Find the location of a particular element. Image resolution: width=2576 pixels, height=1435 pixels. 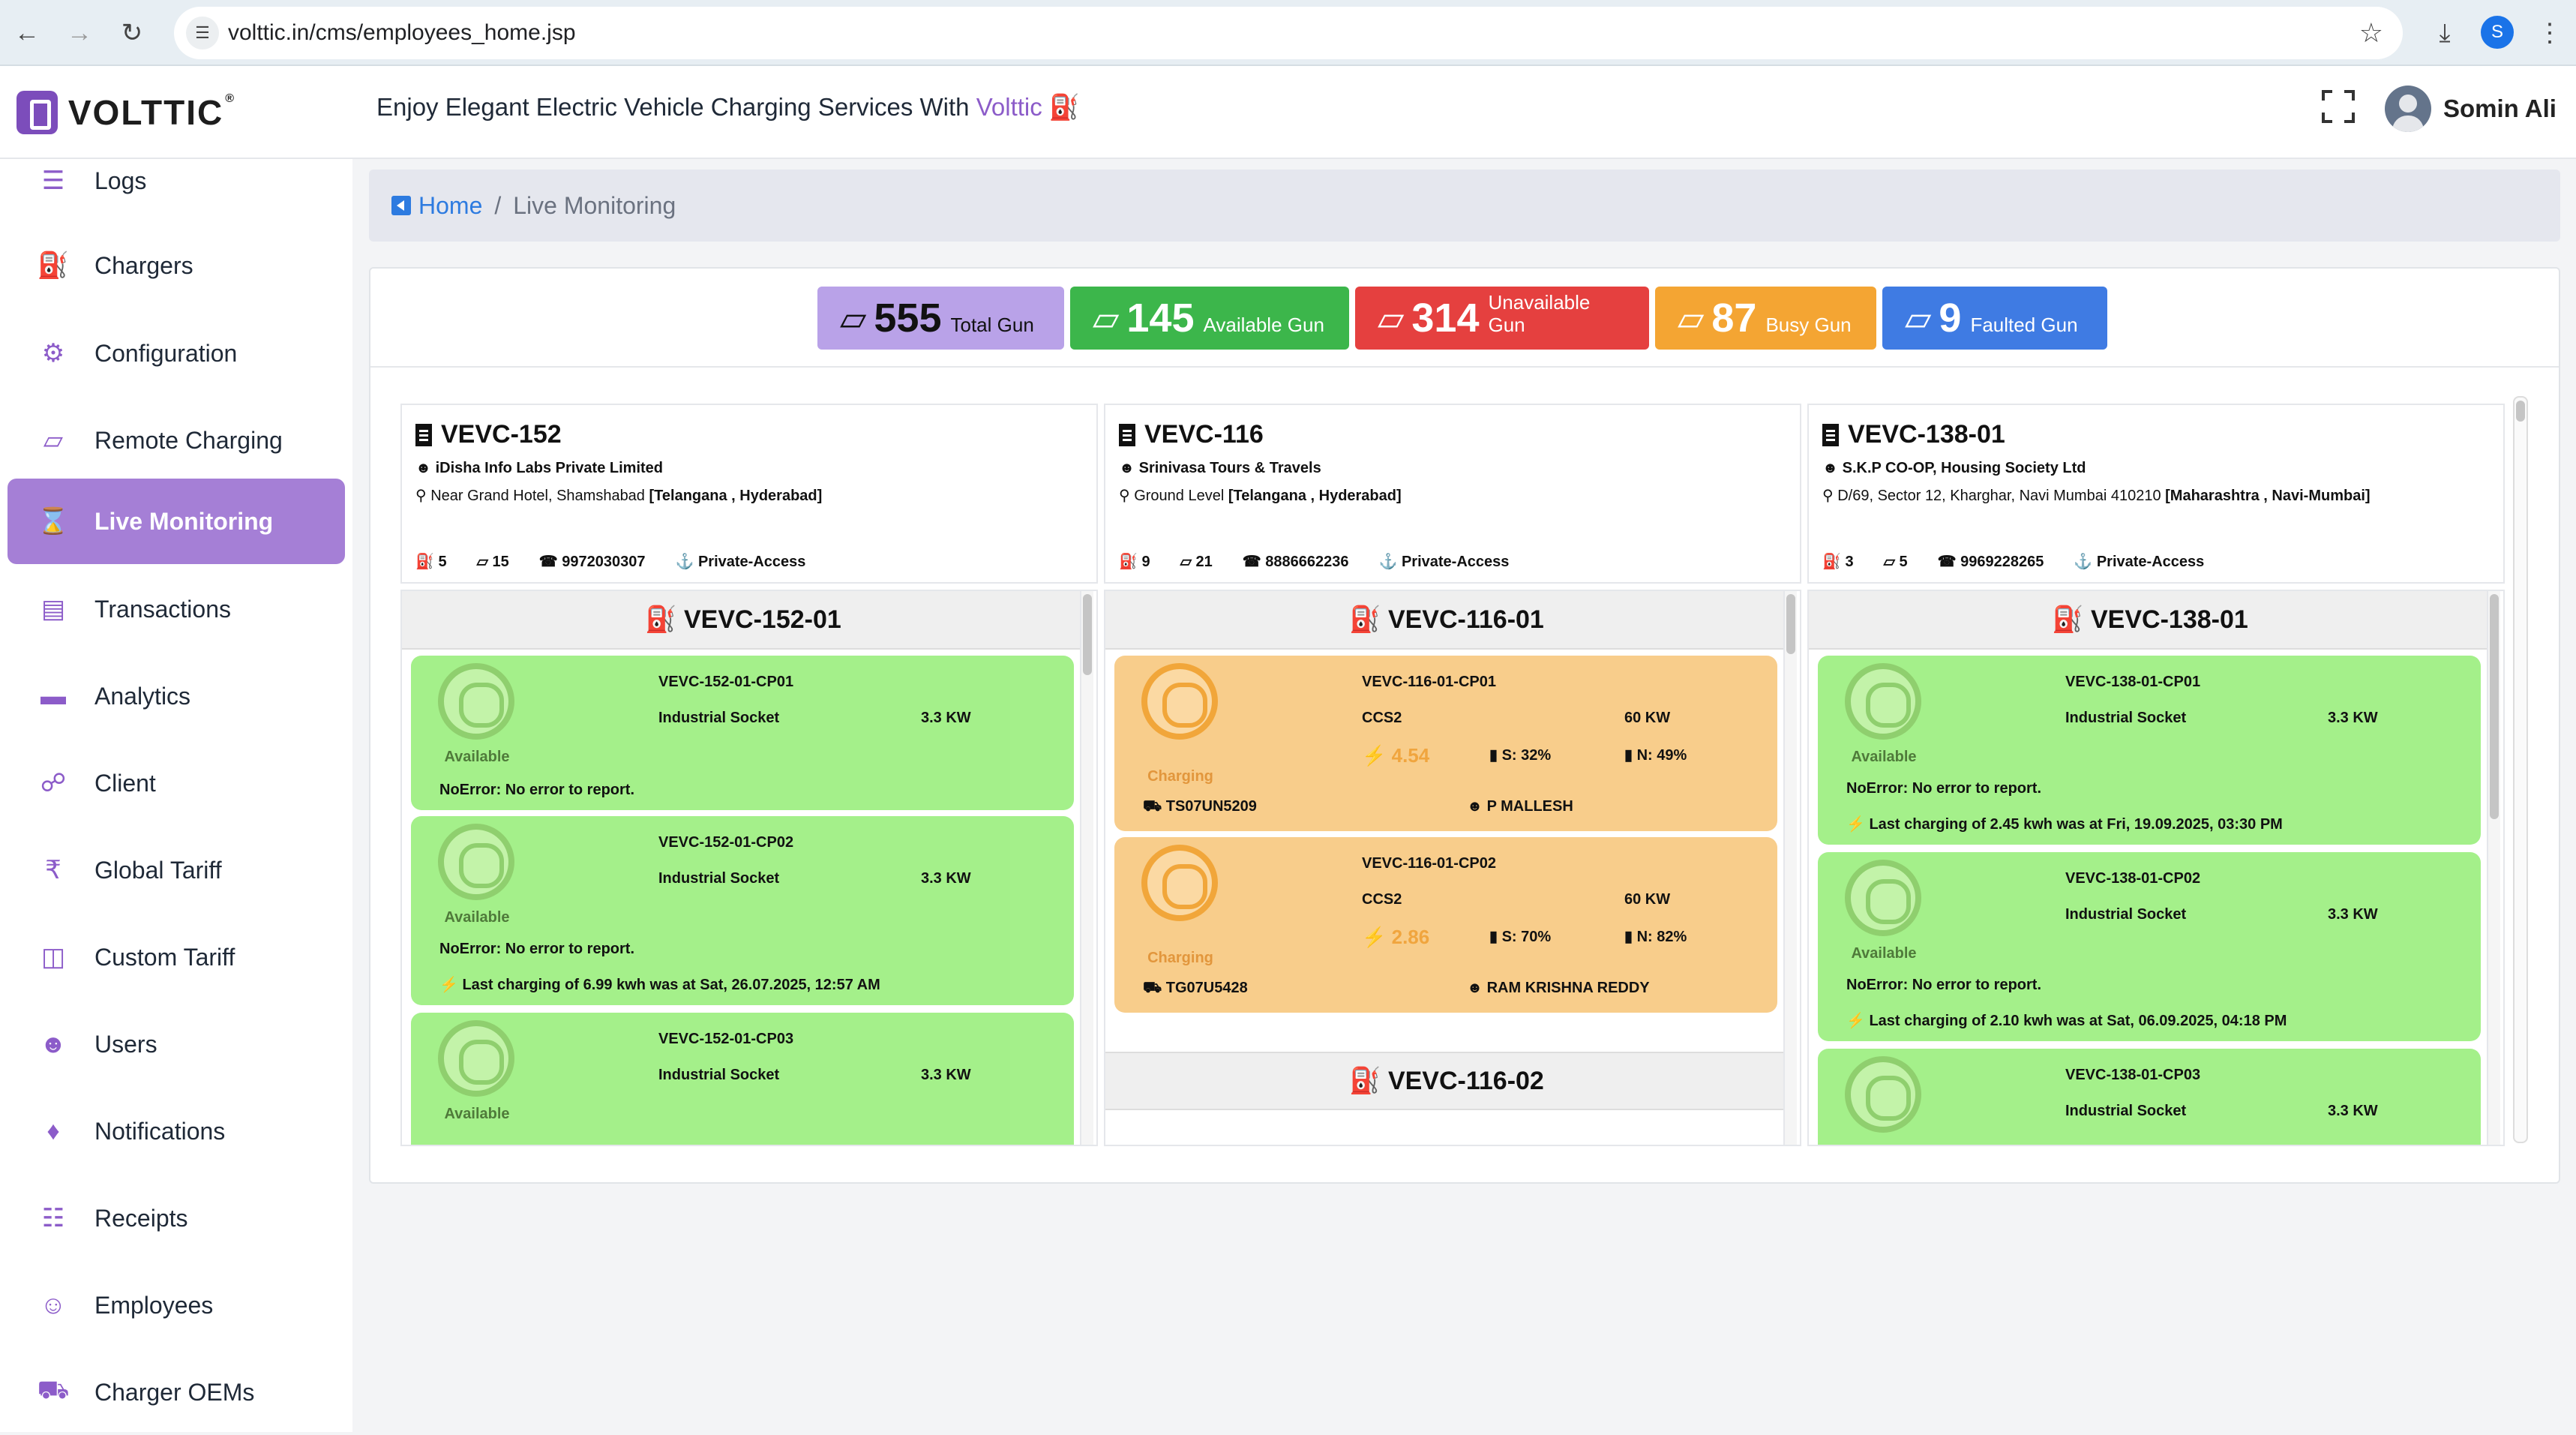

sidebar-item-client: ☍ Client is located at coordinates (176, 783).